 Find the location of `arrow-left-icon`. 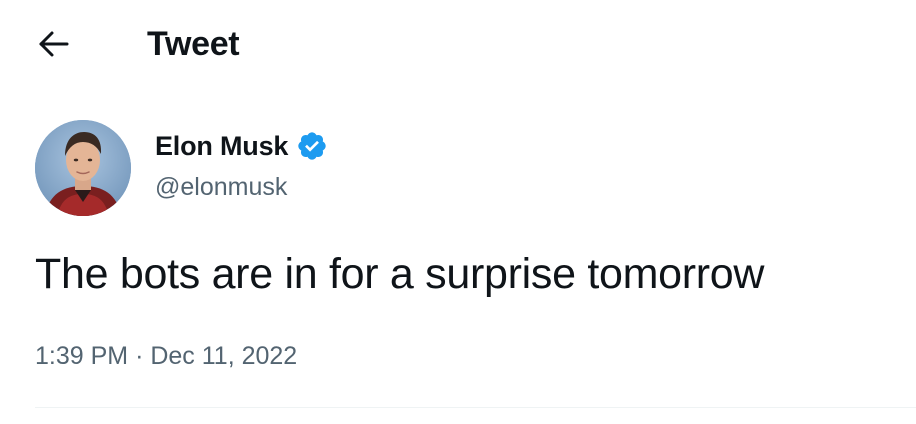

arrow-left-icon is located at coordinates (54, 44).